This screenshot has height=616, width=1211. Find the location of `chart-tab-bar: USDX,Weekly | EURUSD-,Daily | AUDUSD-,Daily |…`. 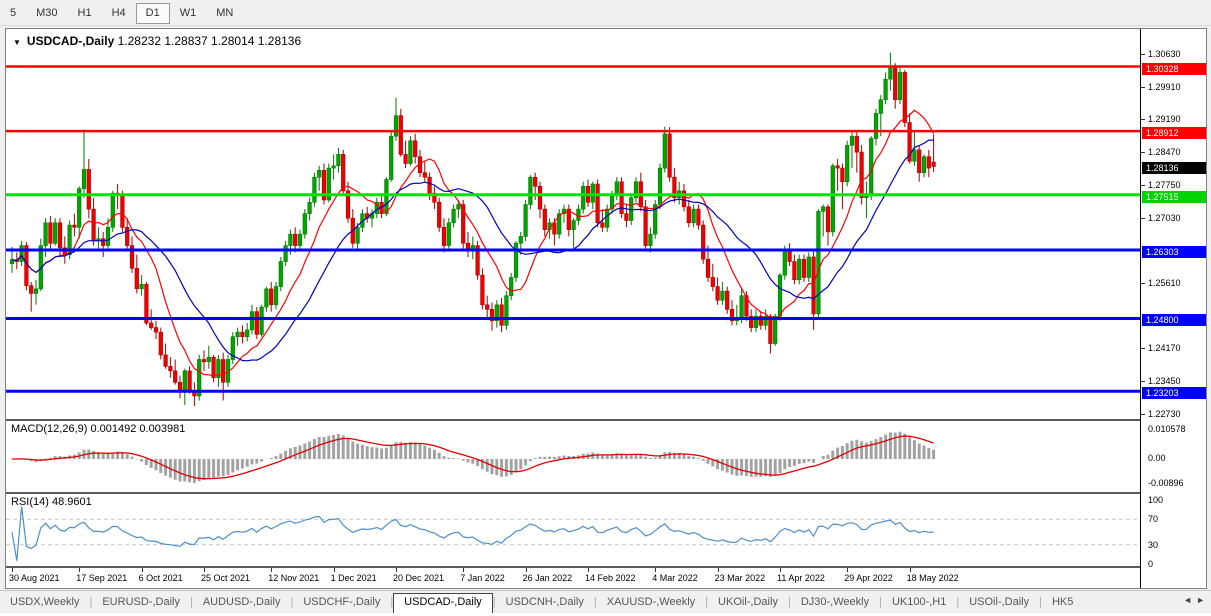

chart-tab-bar: USDX,Weekly | EURUSD-,Daily | AUDUSD-,Daily |… is located at coordinates (605, 602).